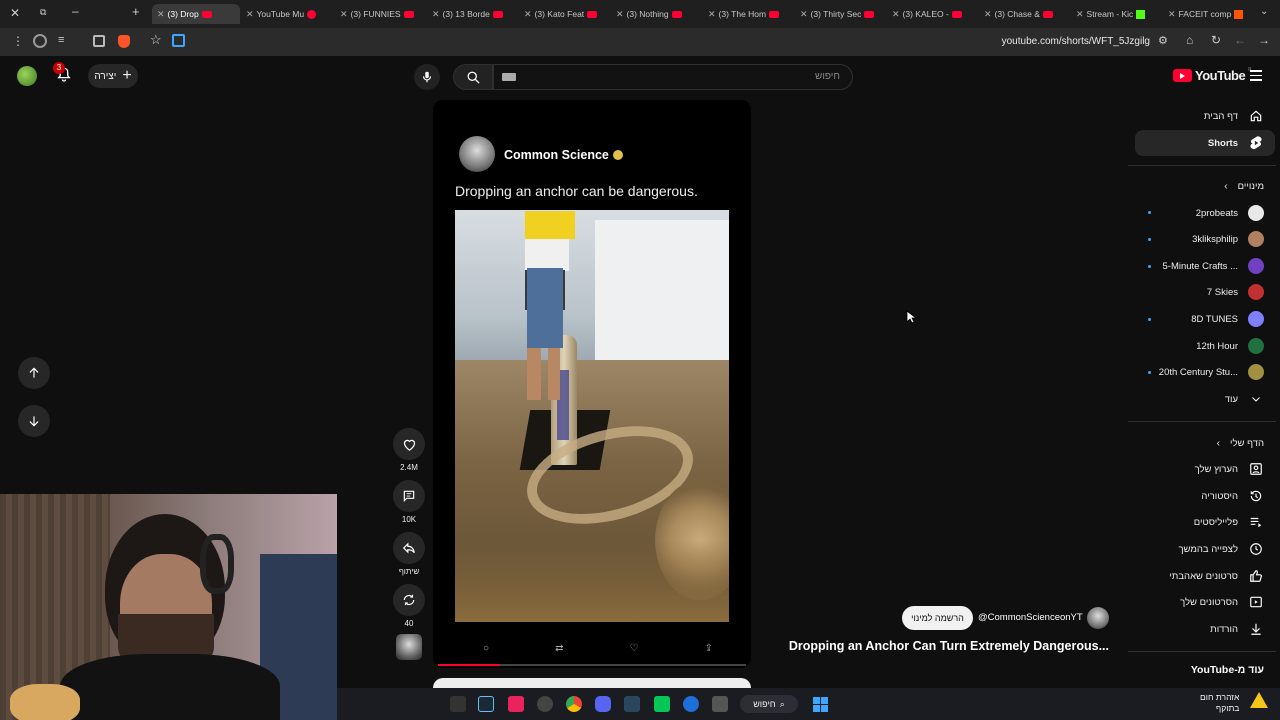  What do you see at coordinates (1237, 629) in the screenshot?
I see `sidebar-item-downloads: הורדות` at bounding box center [1237, 629].